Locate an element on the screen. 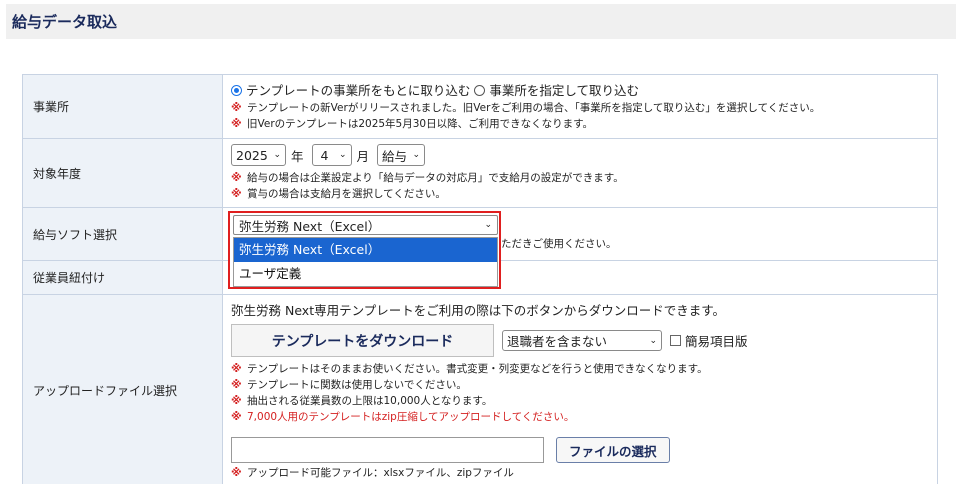 The width and height of the screenshot is (960, 484). payroll-software-label: 給与ソフト選択 is located at coordinates (122, 234).